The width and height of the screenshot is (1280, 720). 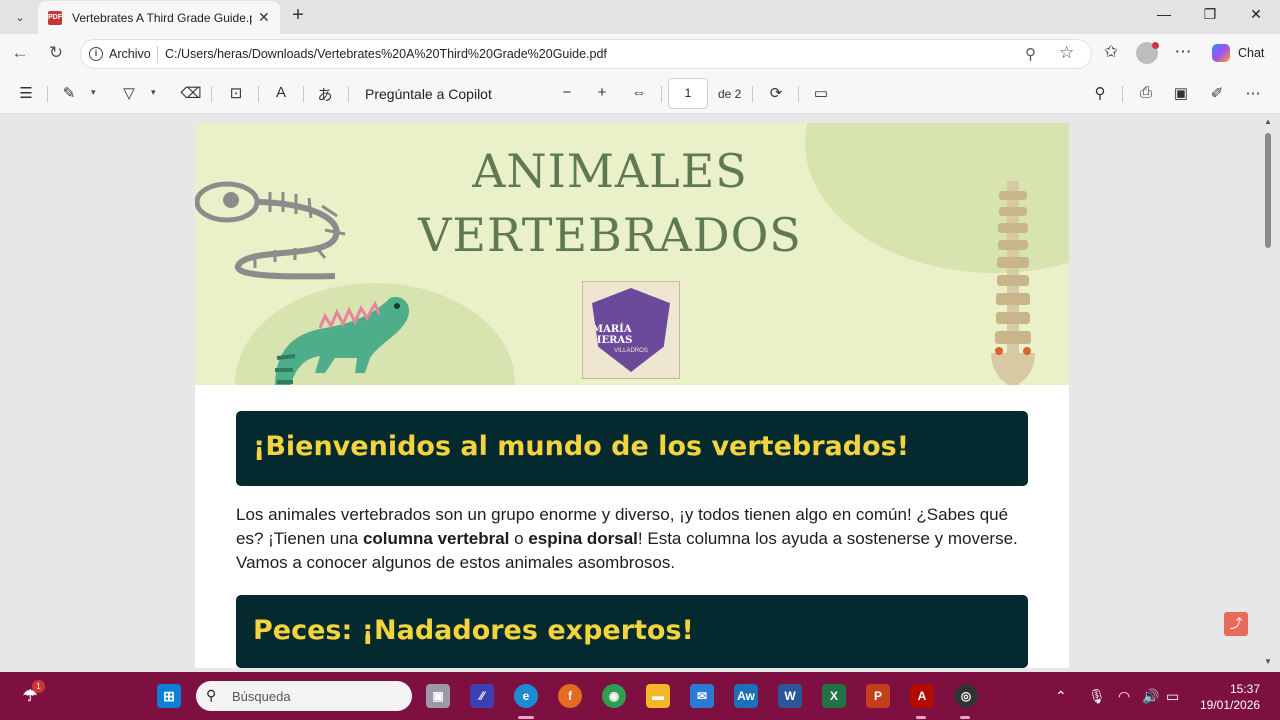 What do you see at coordinates (1061, 696) in the screenshot?
I see `chevron-up-icon: ⌃` at bounding box center [1061, 696].